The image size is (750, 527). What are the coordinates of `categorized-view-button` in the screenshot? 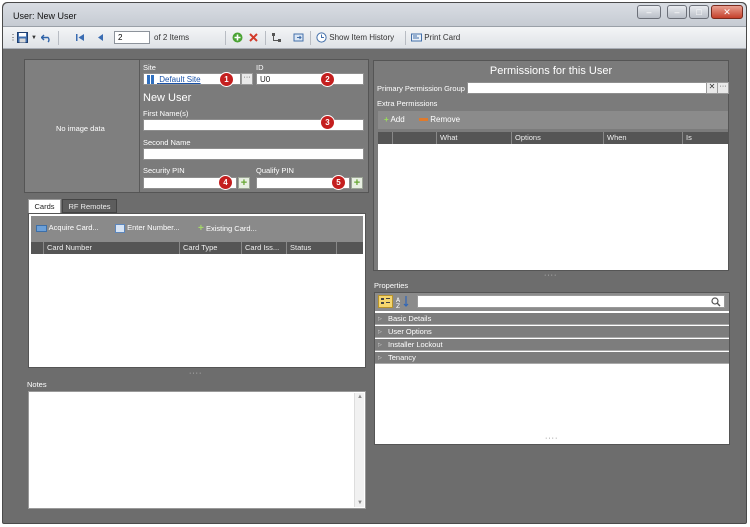 It's located at (385, 301).